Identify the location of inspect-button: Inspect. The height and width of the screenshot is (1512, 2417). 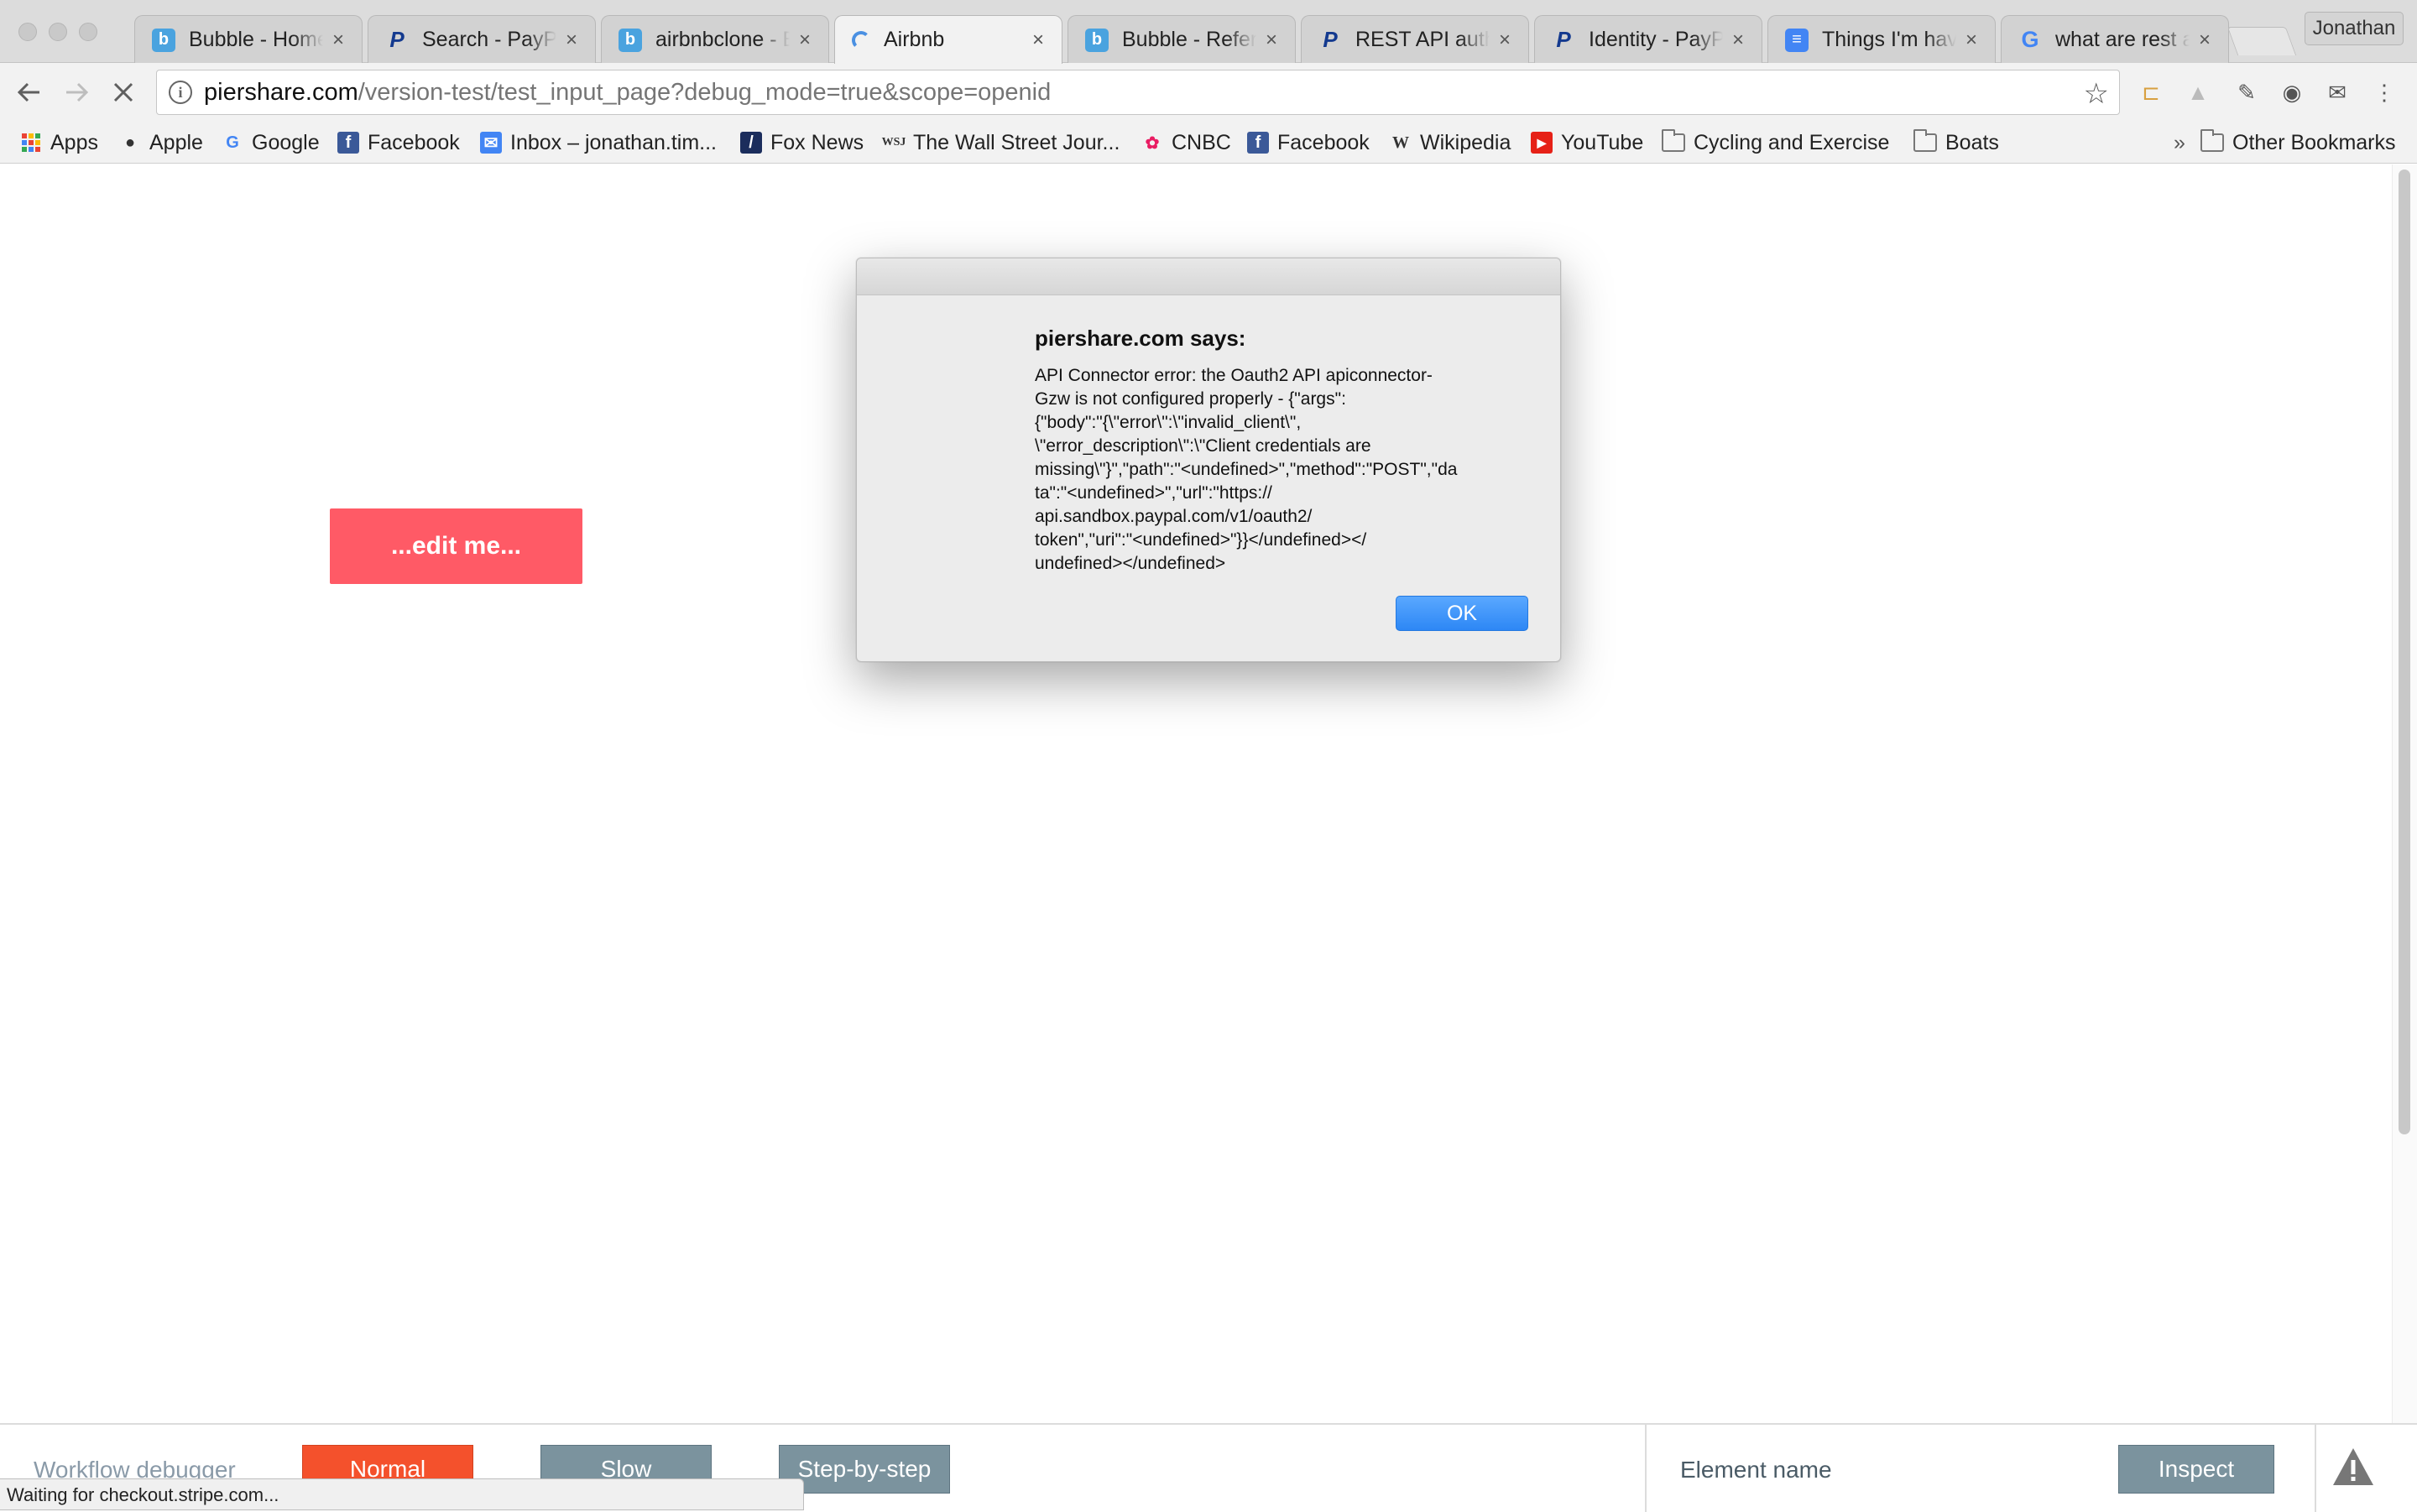
(2196, 1470).